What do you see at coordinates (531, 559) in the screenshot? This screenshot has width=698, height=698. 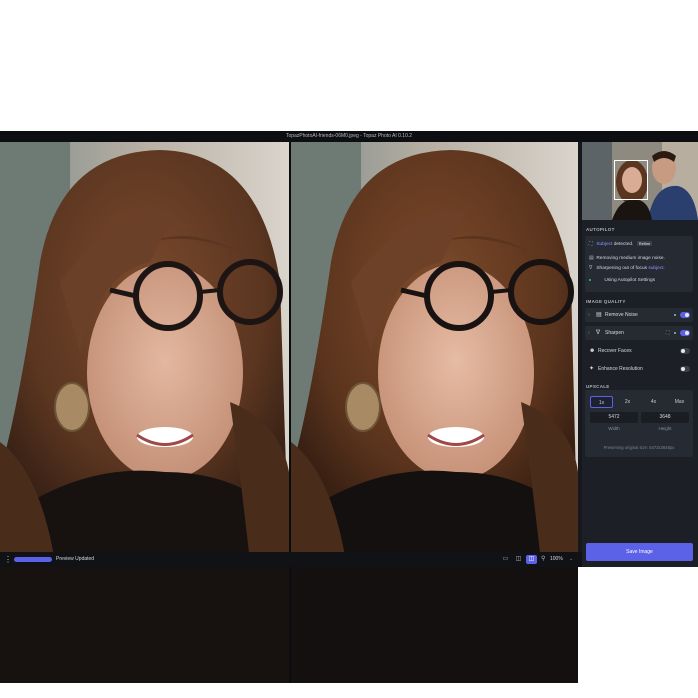 I see `side-by-side-view-icon: ◫` at bounding box center [531, 559].